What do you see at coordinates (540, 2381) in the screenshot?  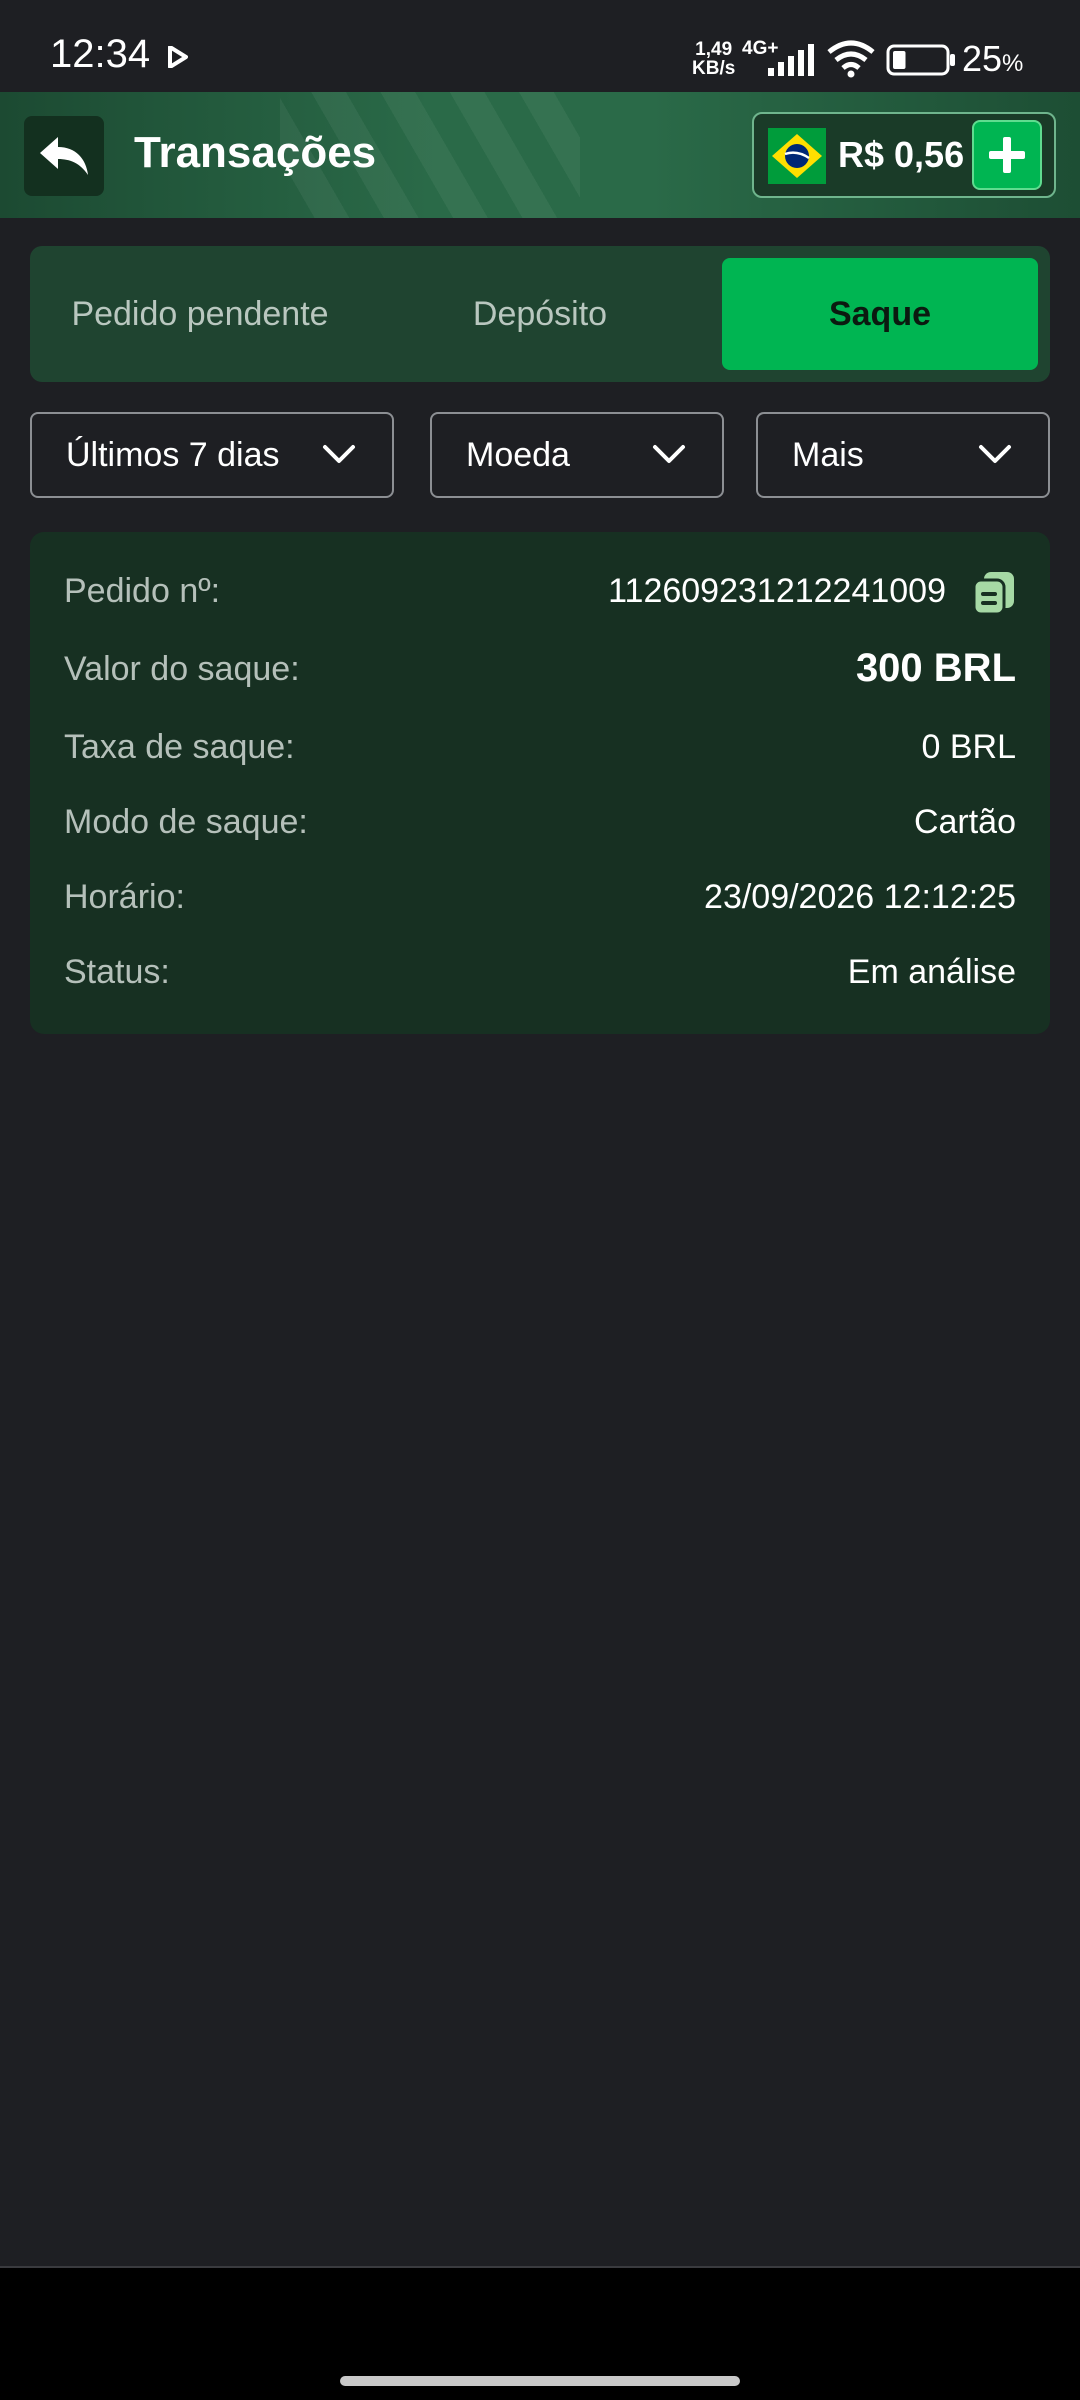 I see `home-gesture-bar` at bounding box center [540, 2381].